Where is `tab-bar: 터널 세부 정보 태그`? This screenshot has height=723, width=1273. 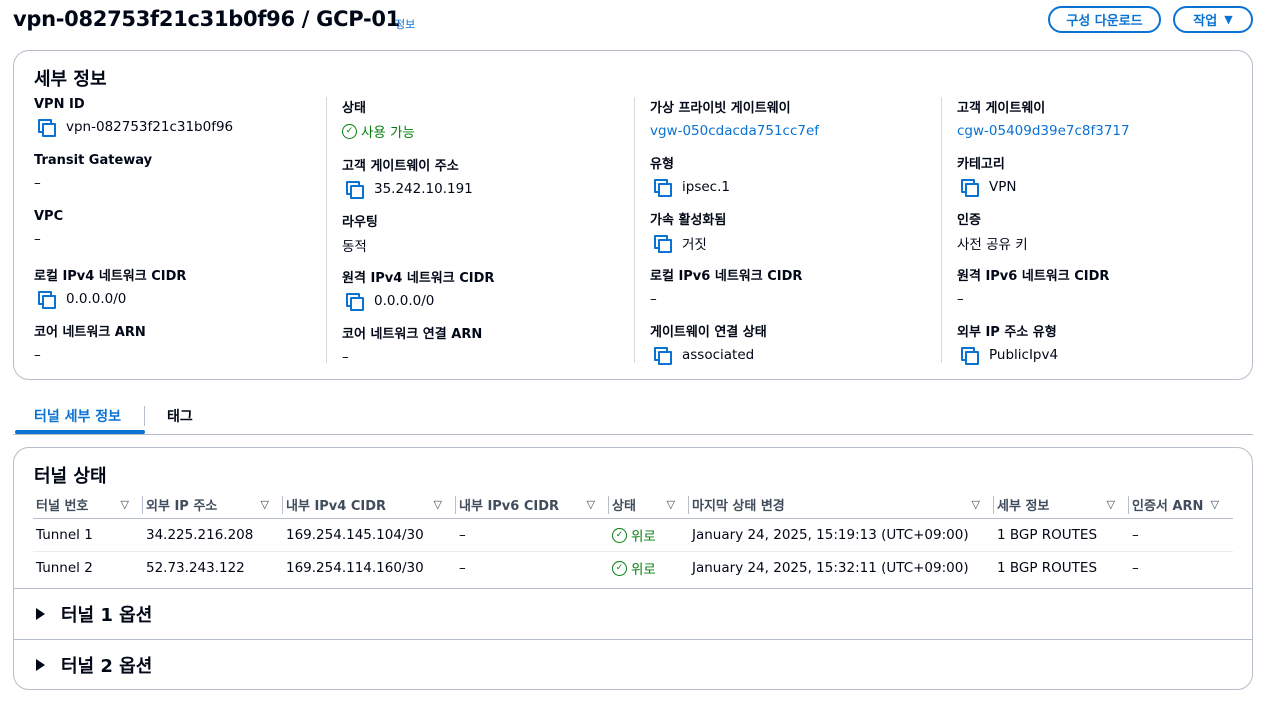 tab-bar: 터널 세부 정보 태그 is located at coordinates (633, 416).